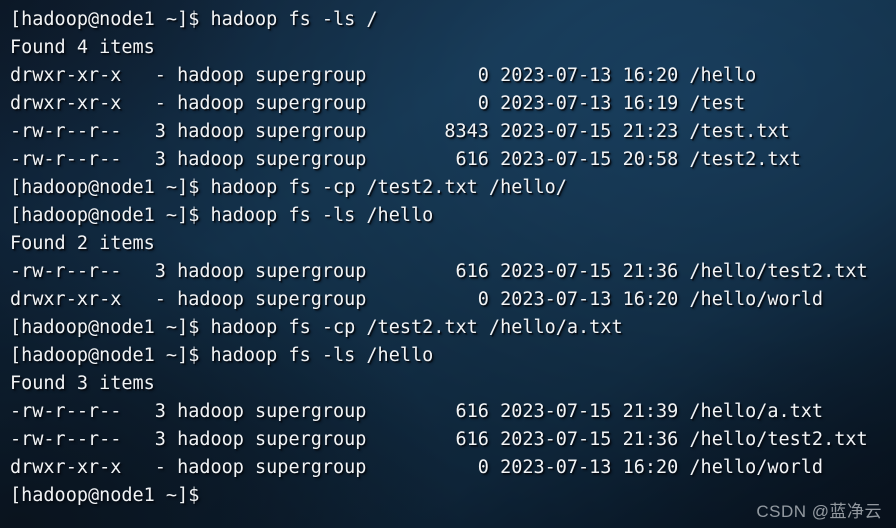 Image resolution: width=896 pixels, height=528 pixels. What do you see at coordinates (819, 511) in the screenshot?
I see `csdn-watermark: CSDN @蓝净云` at bounding box center [819, 511].